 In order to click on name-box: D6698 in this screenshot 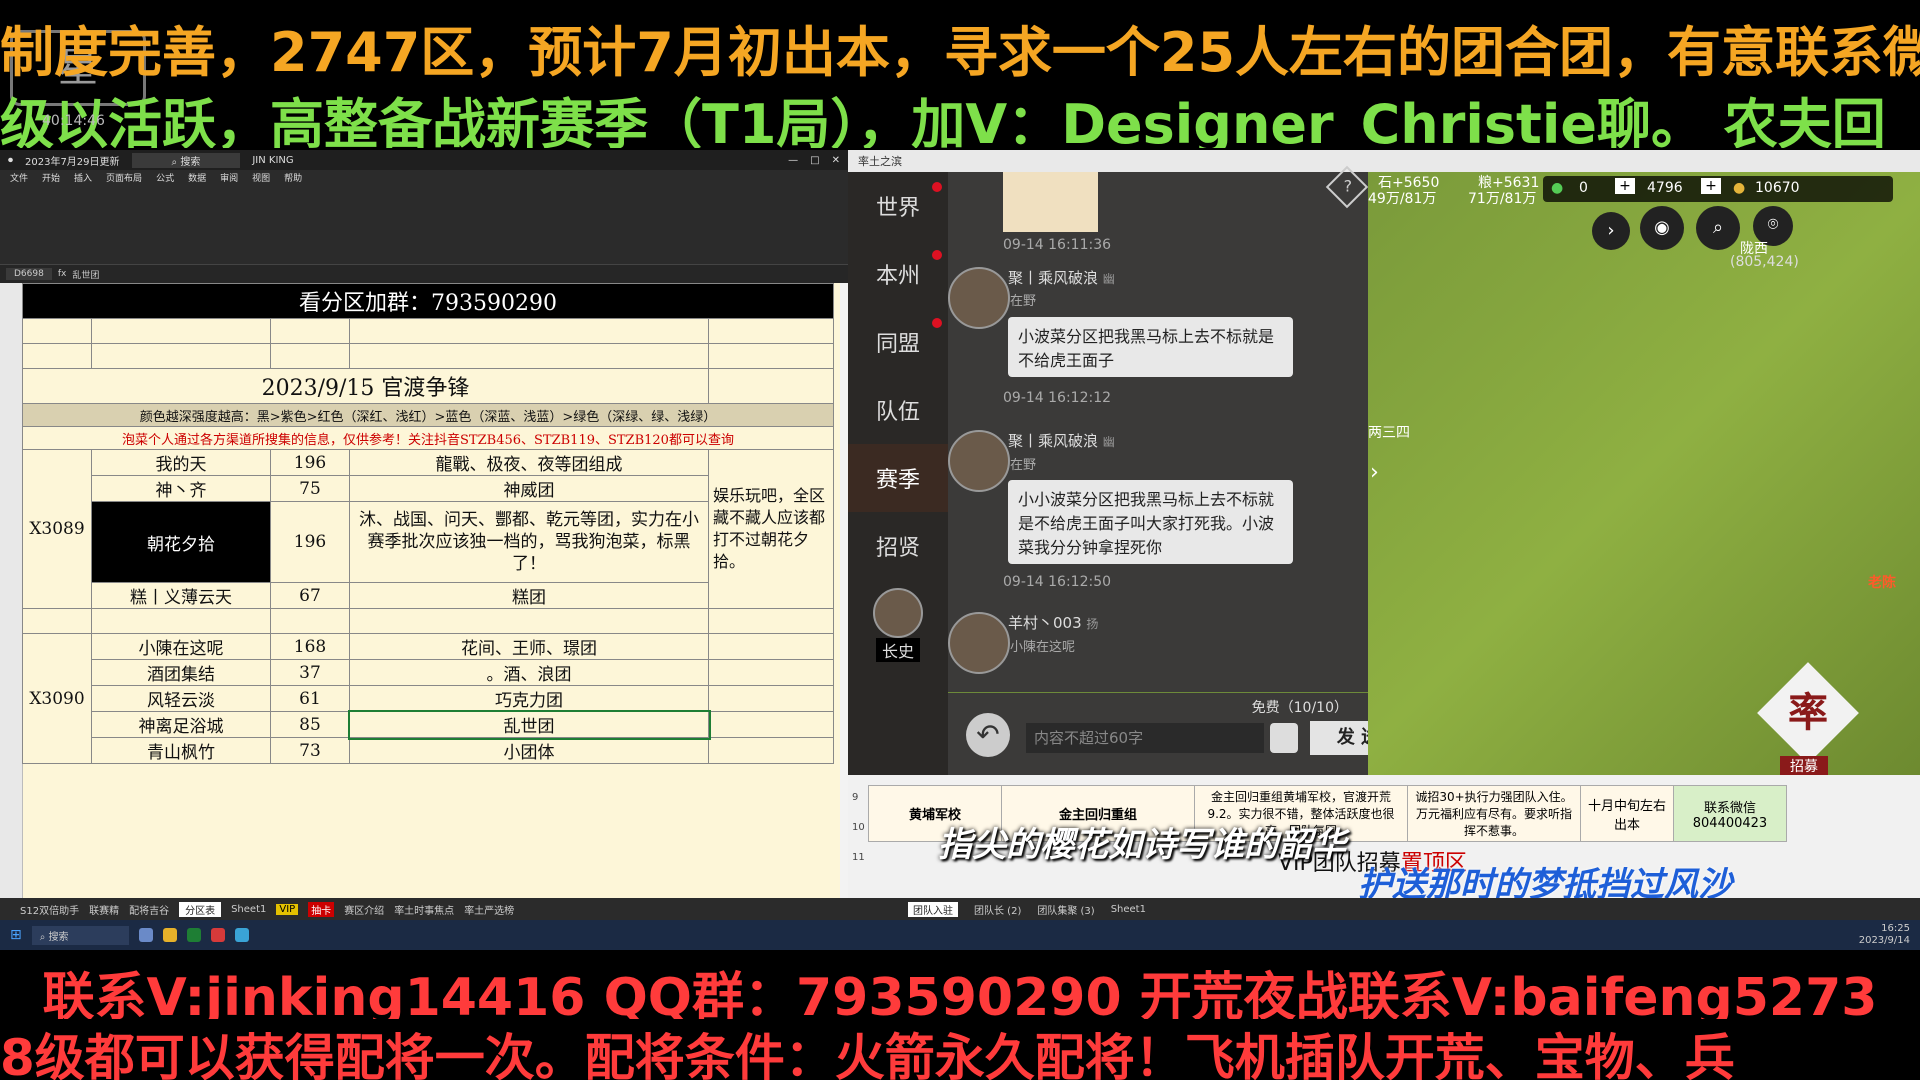, I will do `click(29, 274)`.